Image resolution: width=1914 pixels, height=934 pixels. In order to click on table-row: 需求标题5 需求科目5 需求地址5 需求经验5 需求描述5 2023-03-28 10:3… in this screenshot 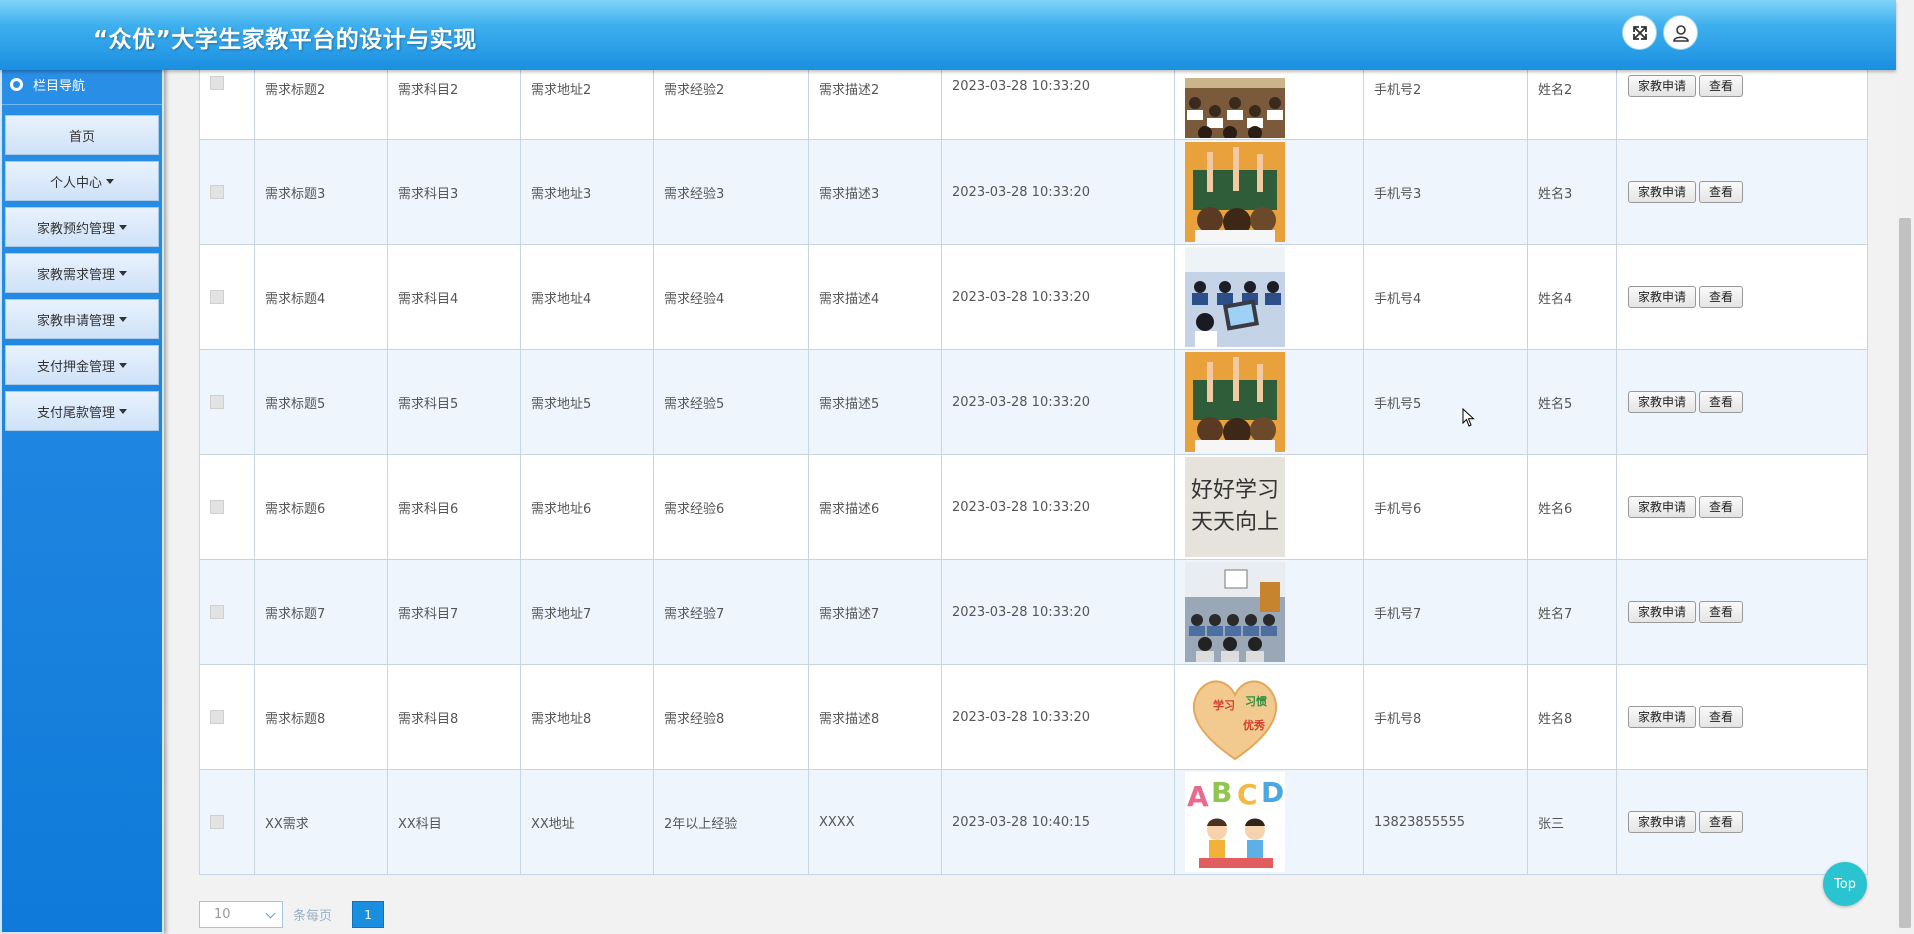, I will do `click(1033, 402)`.